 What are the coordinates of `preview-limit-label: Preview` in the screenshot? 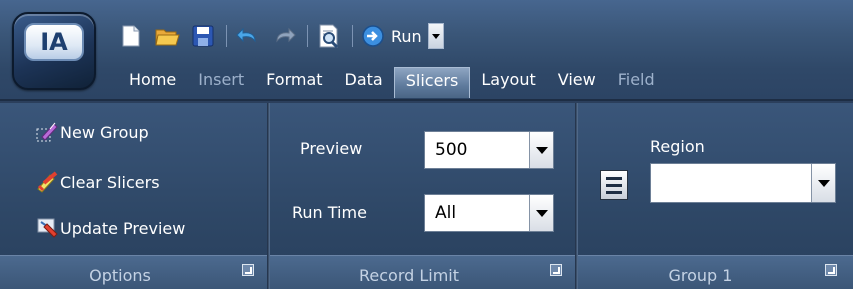 It's located at (331, 148).